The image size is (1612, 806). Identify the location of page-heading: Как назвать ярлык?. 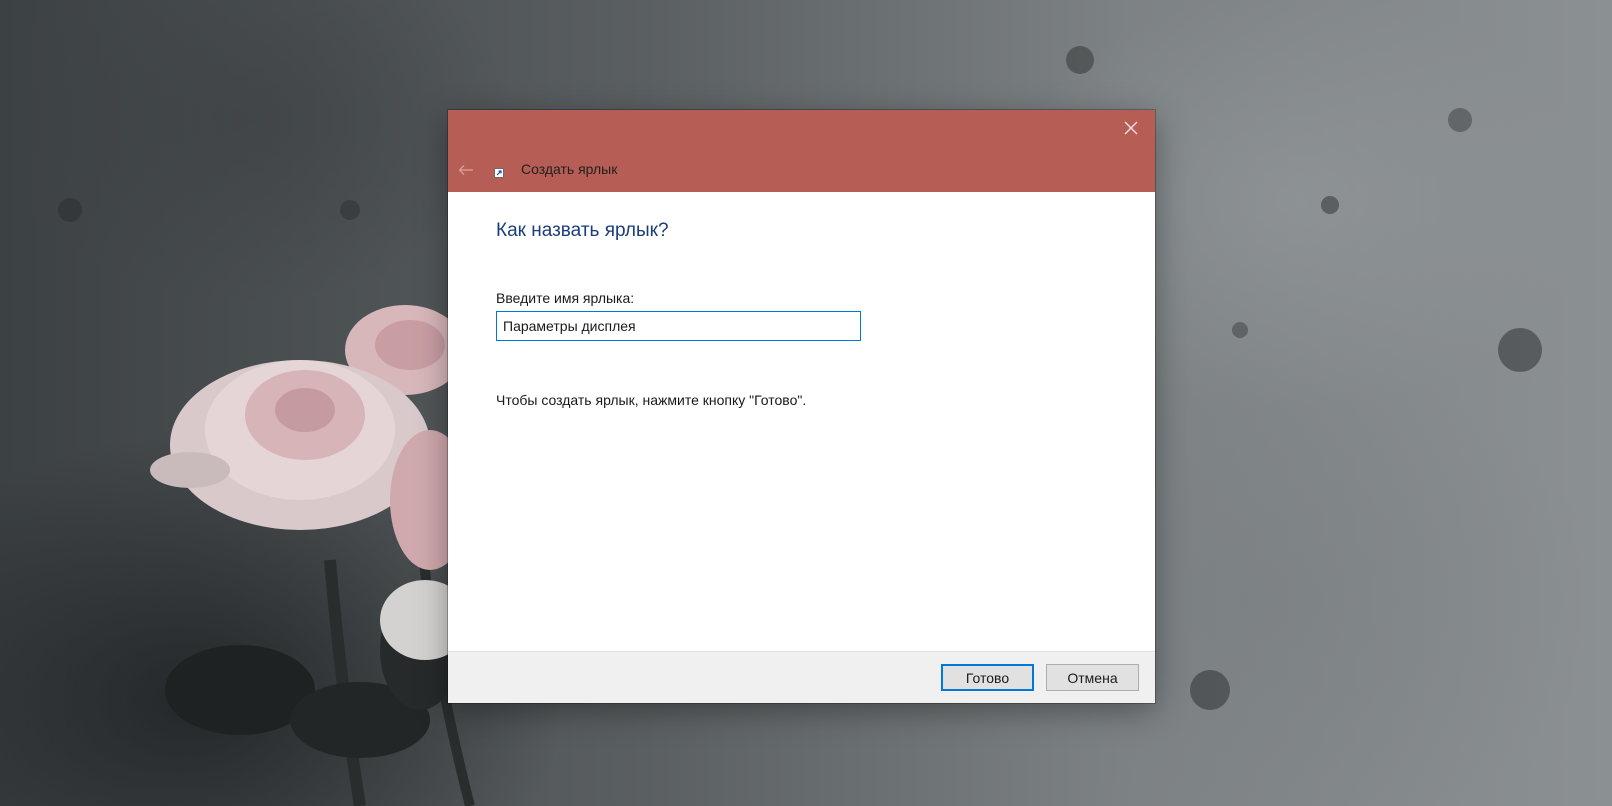
(582, 230).